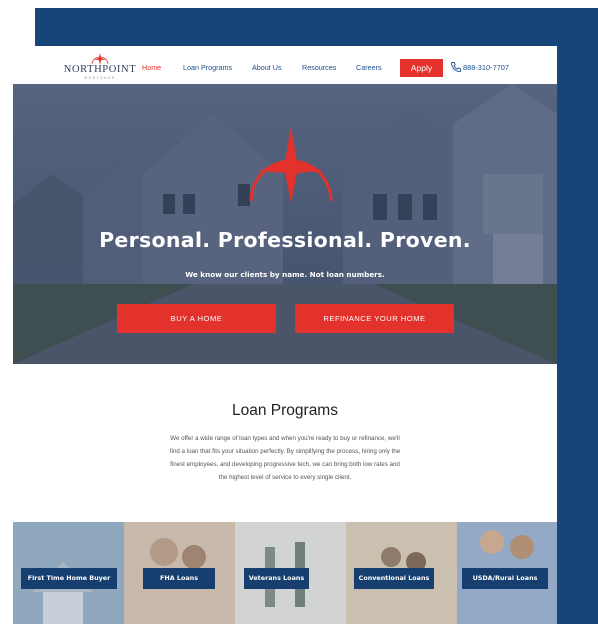 The image size is (598, 624). What do you see at coordinates (100, 78) in the screenshot?
I see `logo-subtitle: MORTGAGE` at bounding box center [100, 78].